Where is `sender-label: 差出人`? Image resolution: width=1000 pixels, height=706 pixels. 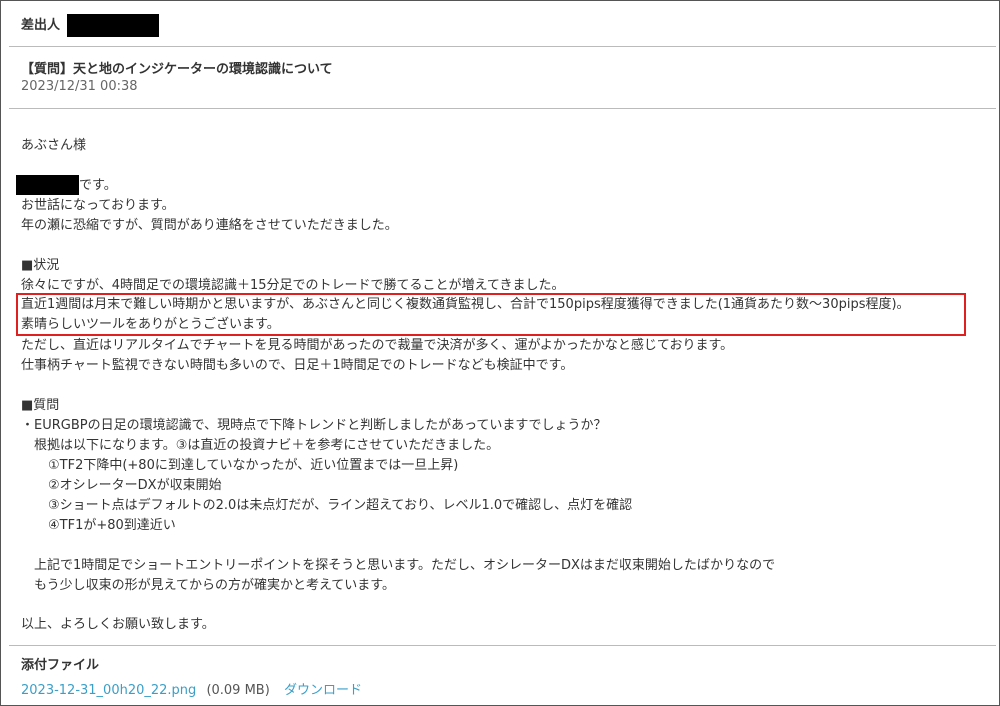 sender-label: 差出人 is located at coordinates (41, 25).